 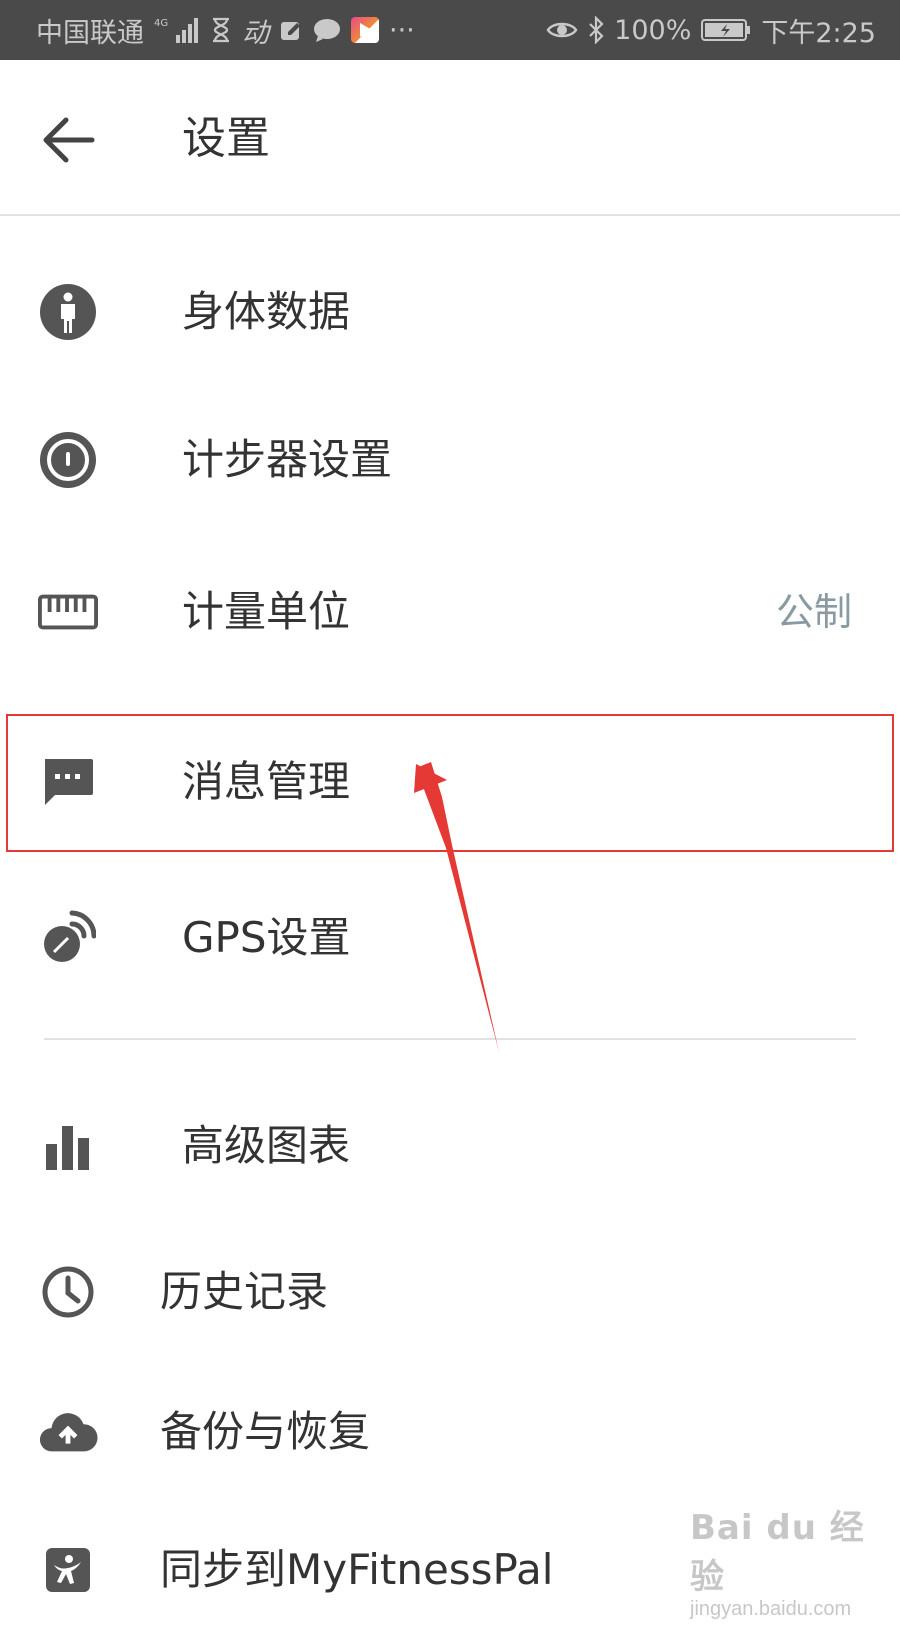 What do you see at coordinates (450, 1432) in the screenshot?
I see `settings-item-backup-restore: 备份与恢复` at bounding box center [450, 1432].